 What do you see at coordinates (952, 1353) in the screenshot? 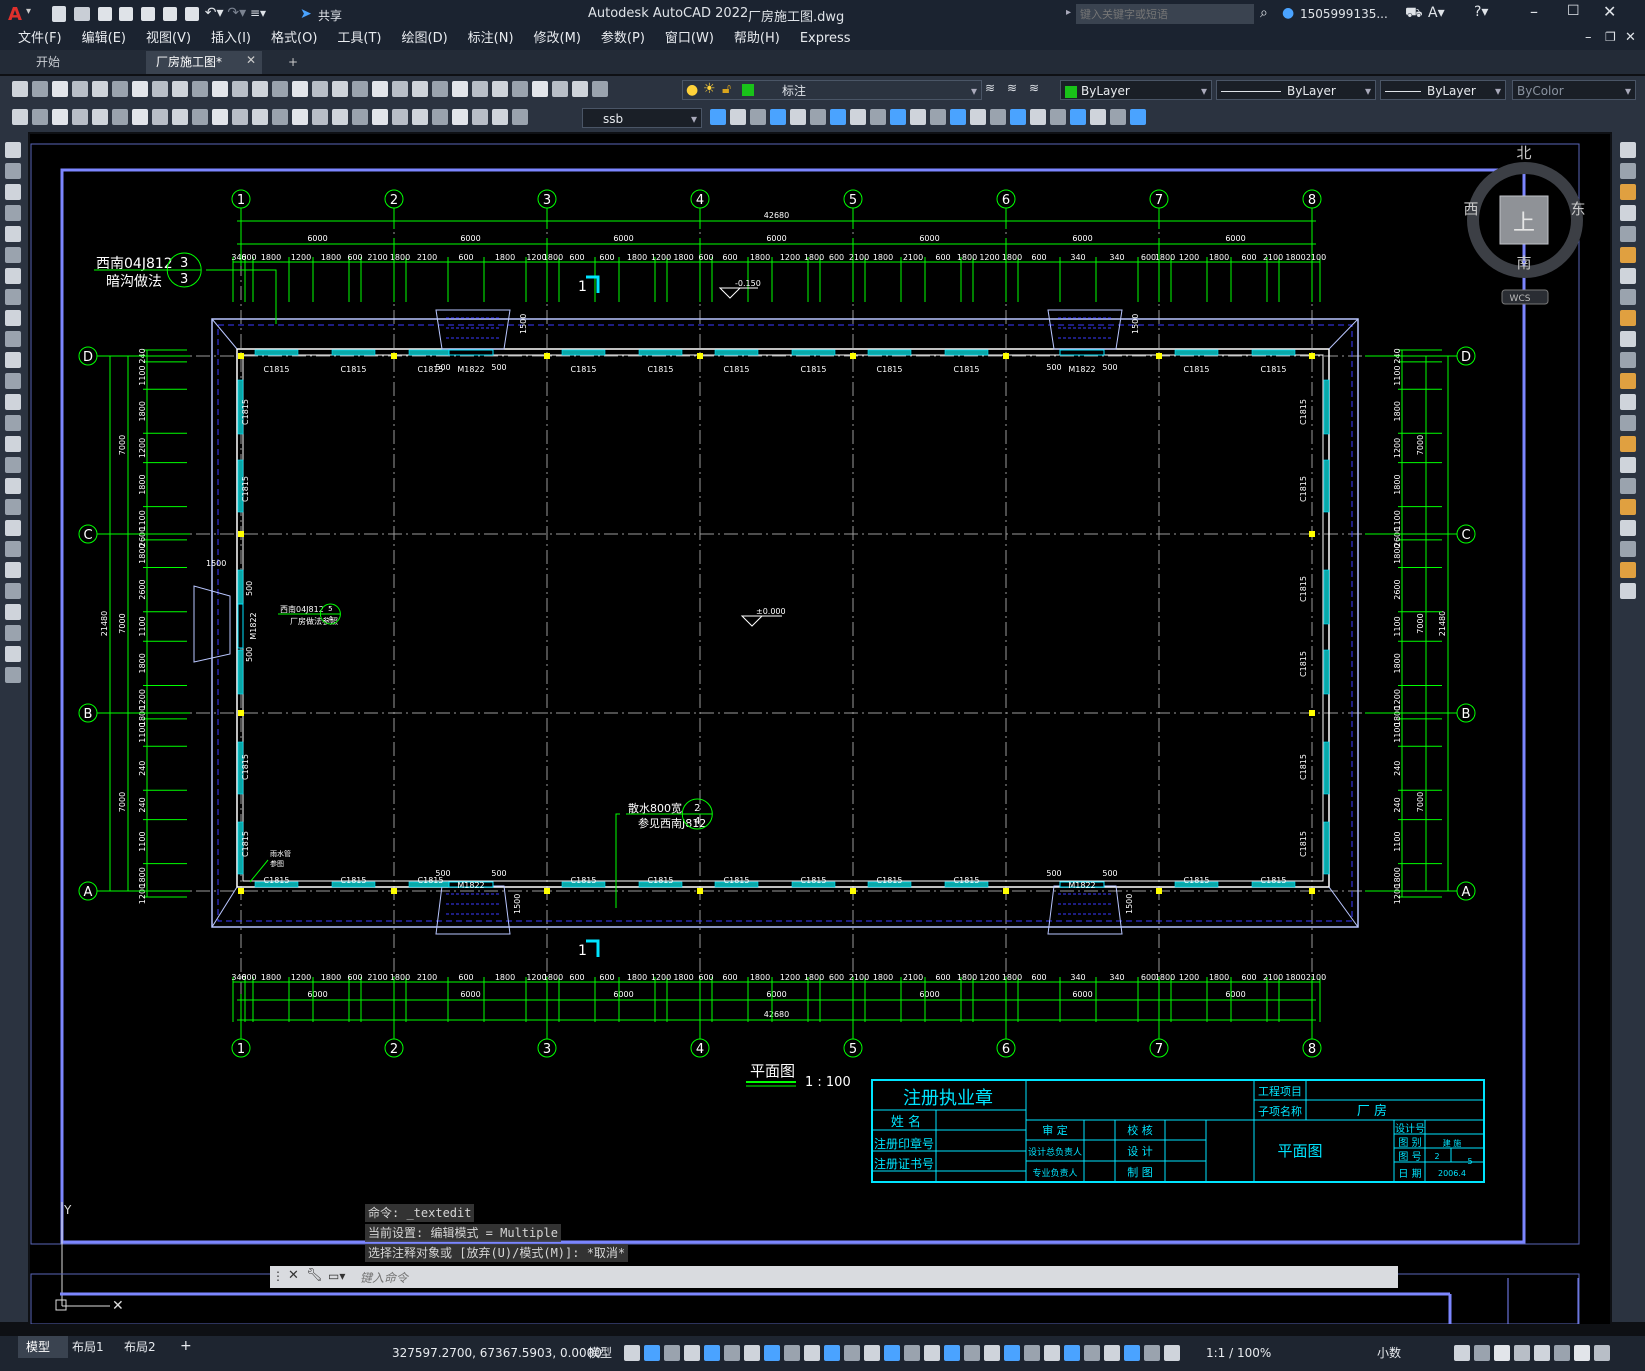
I see `annotation-visibility-icon` at bounding box center [952, 1353].